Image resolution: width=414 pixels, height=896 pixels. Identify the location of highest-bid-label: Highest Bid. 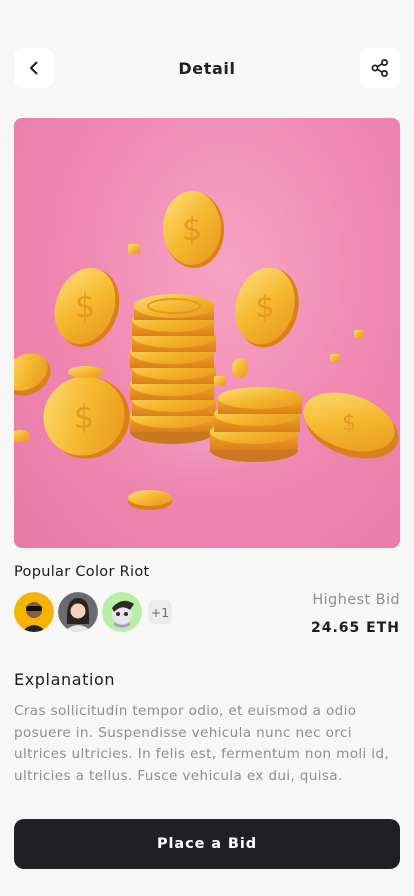
(356, 600).